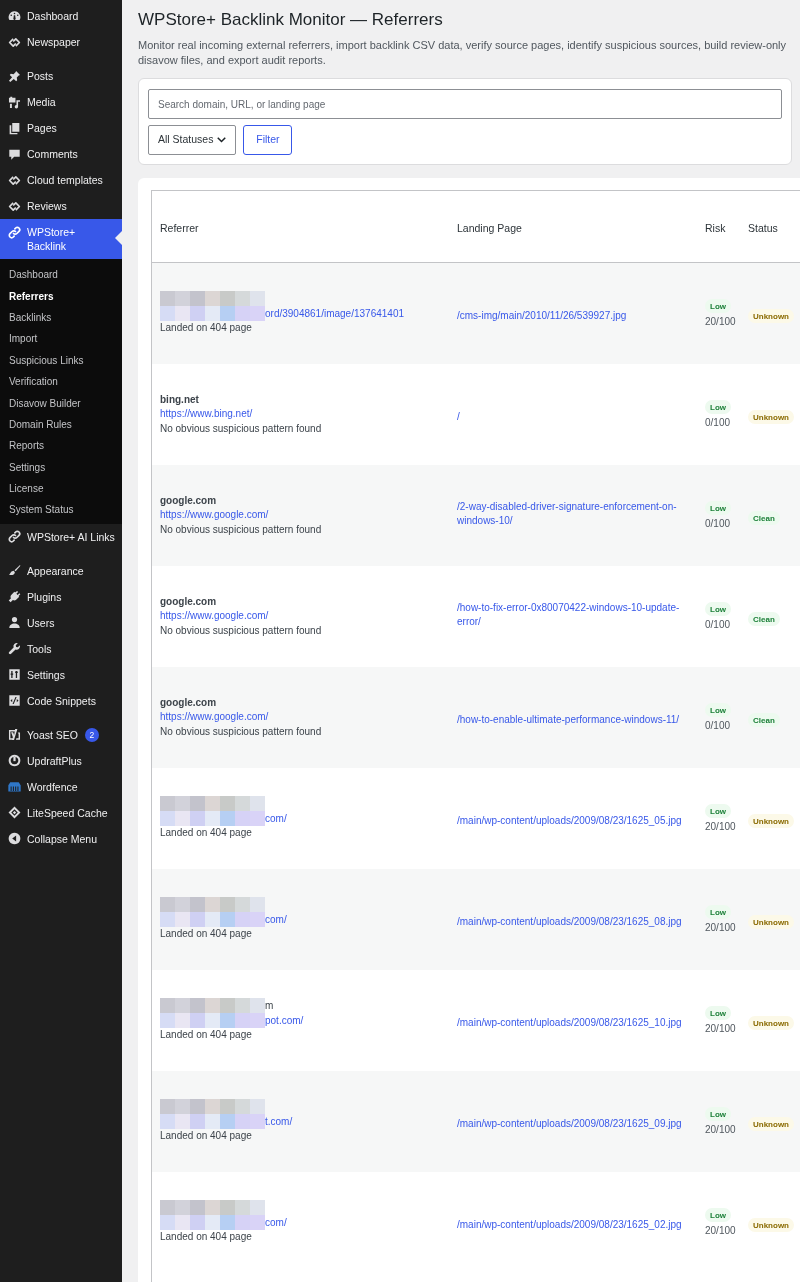 This screenshot has width=800, height=1282. Describe the element at coordinates (61, 239) in the screenshot. I see `sidebar-item: WPStore+ Backlink` at that location.